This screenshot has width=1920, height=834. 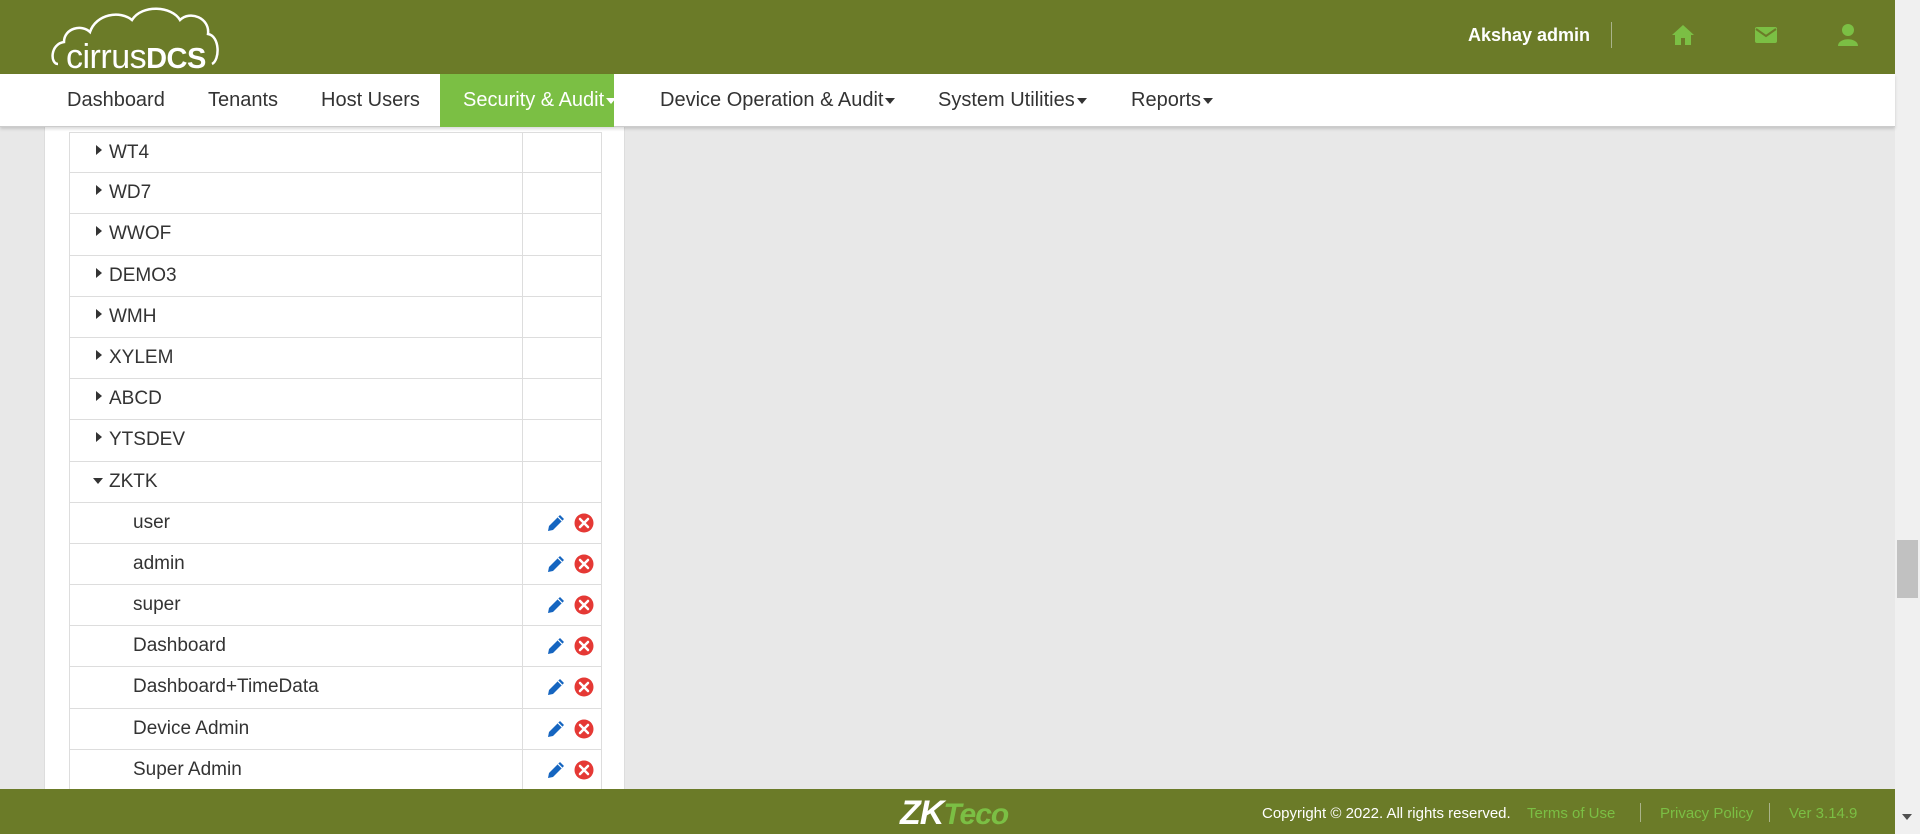 What do you see at coordinates (890, 100) in the screenshot?
I see `caret-down-icon` at bounding box center [890, 100].